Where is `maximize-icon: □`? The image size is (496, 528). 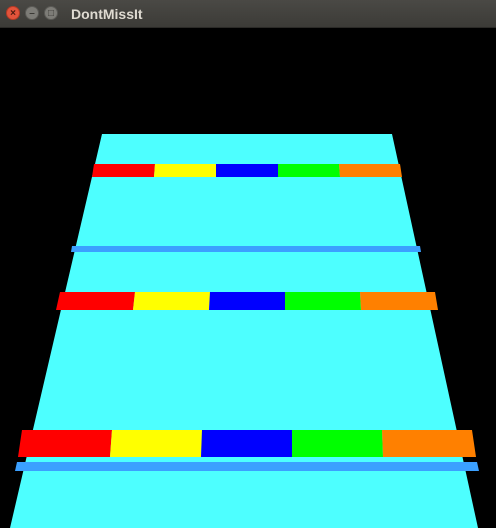
maximize-icon: □ is located at coordinates (51, 13).